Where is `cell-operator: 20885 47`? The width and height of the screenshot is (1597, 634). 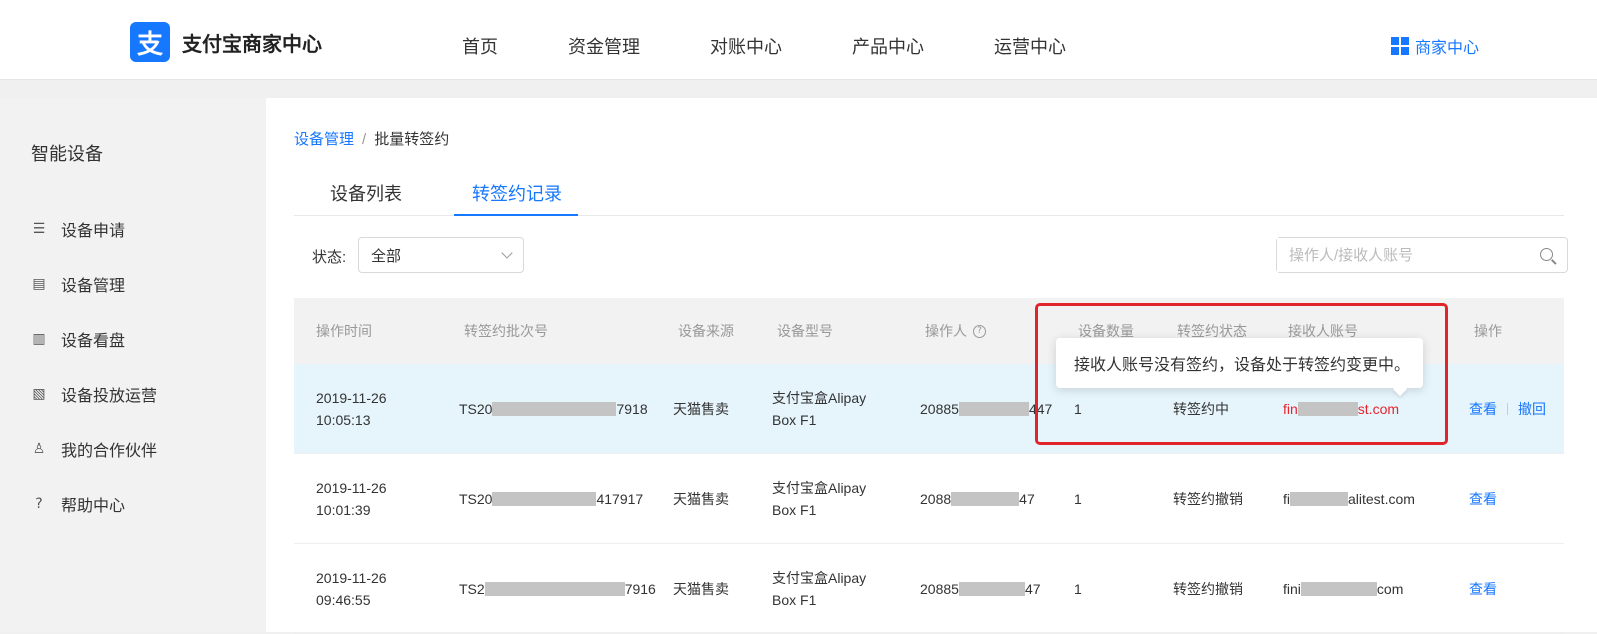 cell-operator: 20885 47 is located at coordinates (980, 588).